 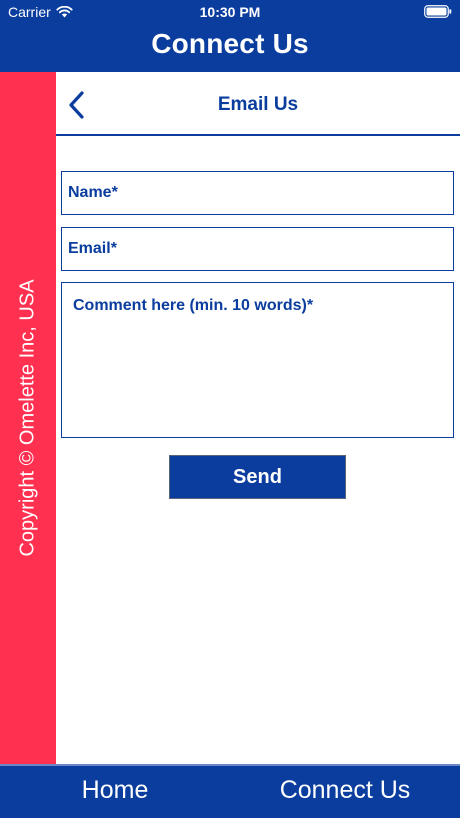 I want to click on sidebar: Copyright © Omelette Inc, USA, so click(x=28, y=418).